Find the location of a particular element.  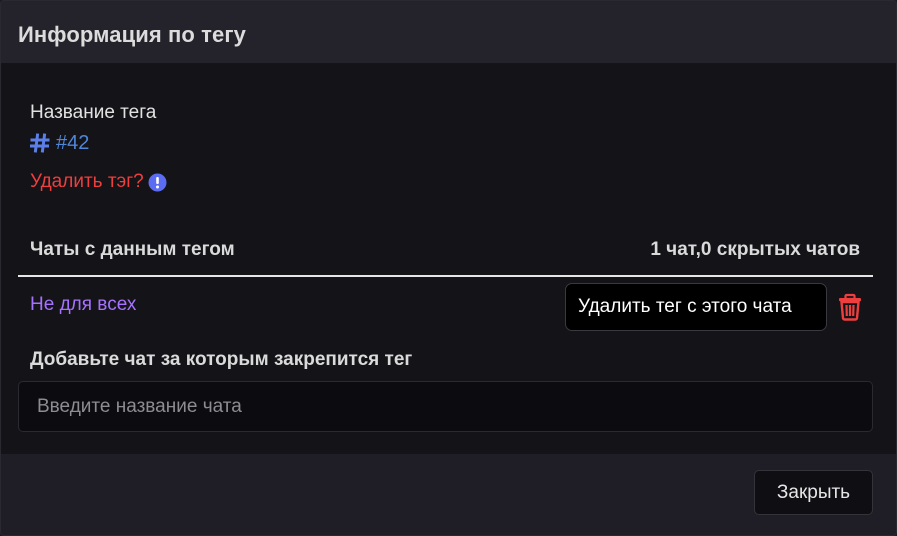

chats-section-header: Чаты с данным тегом is located at coordinates (132, 249).